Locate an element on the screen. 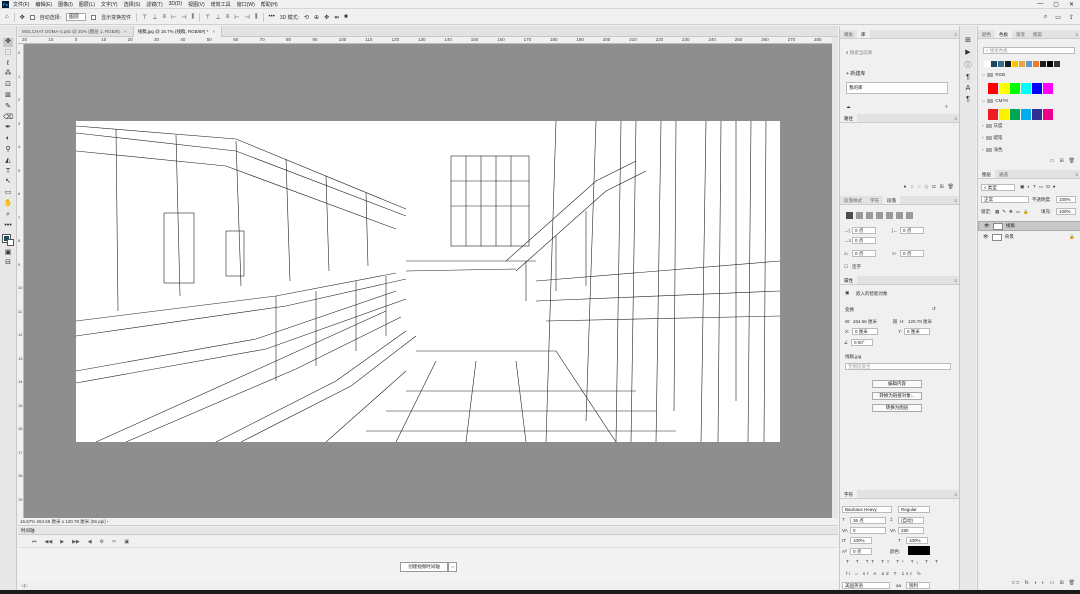  character-panel-icon: A is located at coordinates (968, 88).